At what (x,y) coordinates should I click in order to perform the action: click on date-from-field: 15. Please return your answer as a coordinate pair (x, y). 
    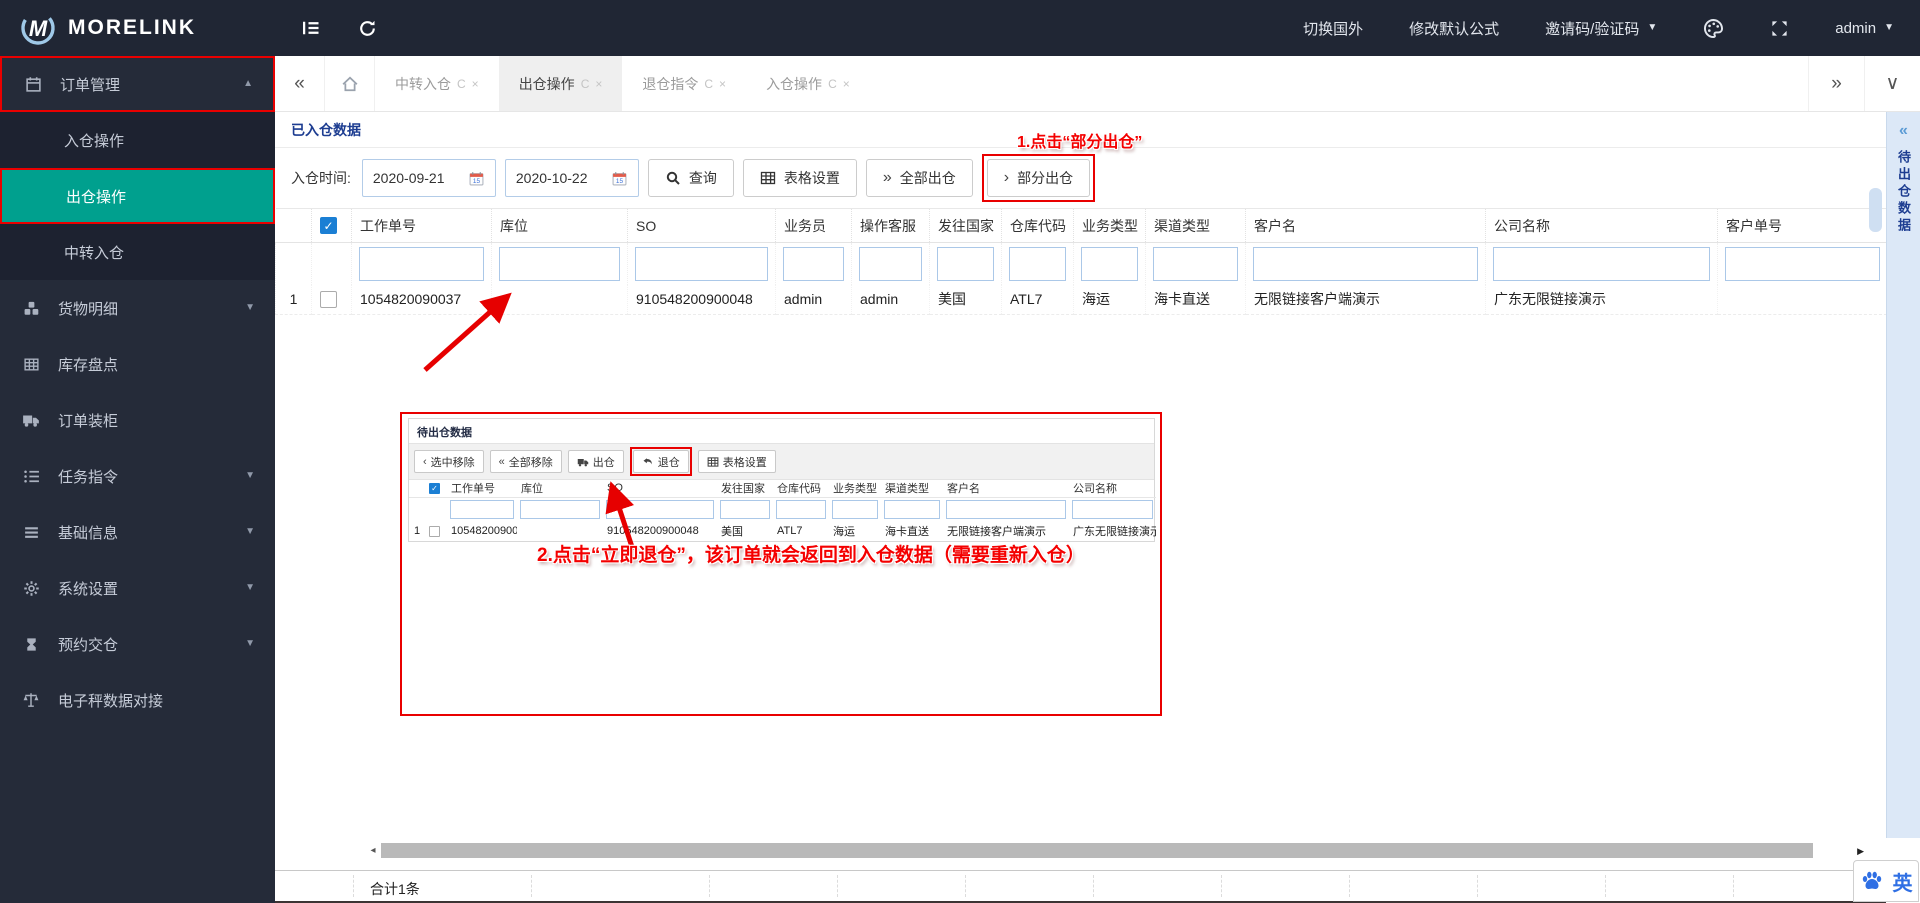
    Looking at the image, I should click on (428, 178).